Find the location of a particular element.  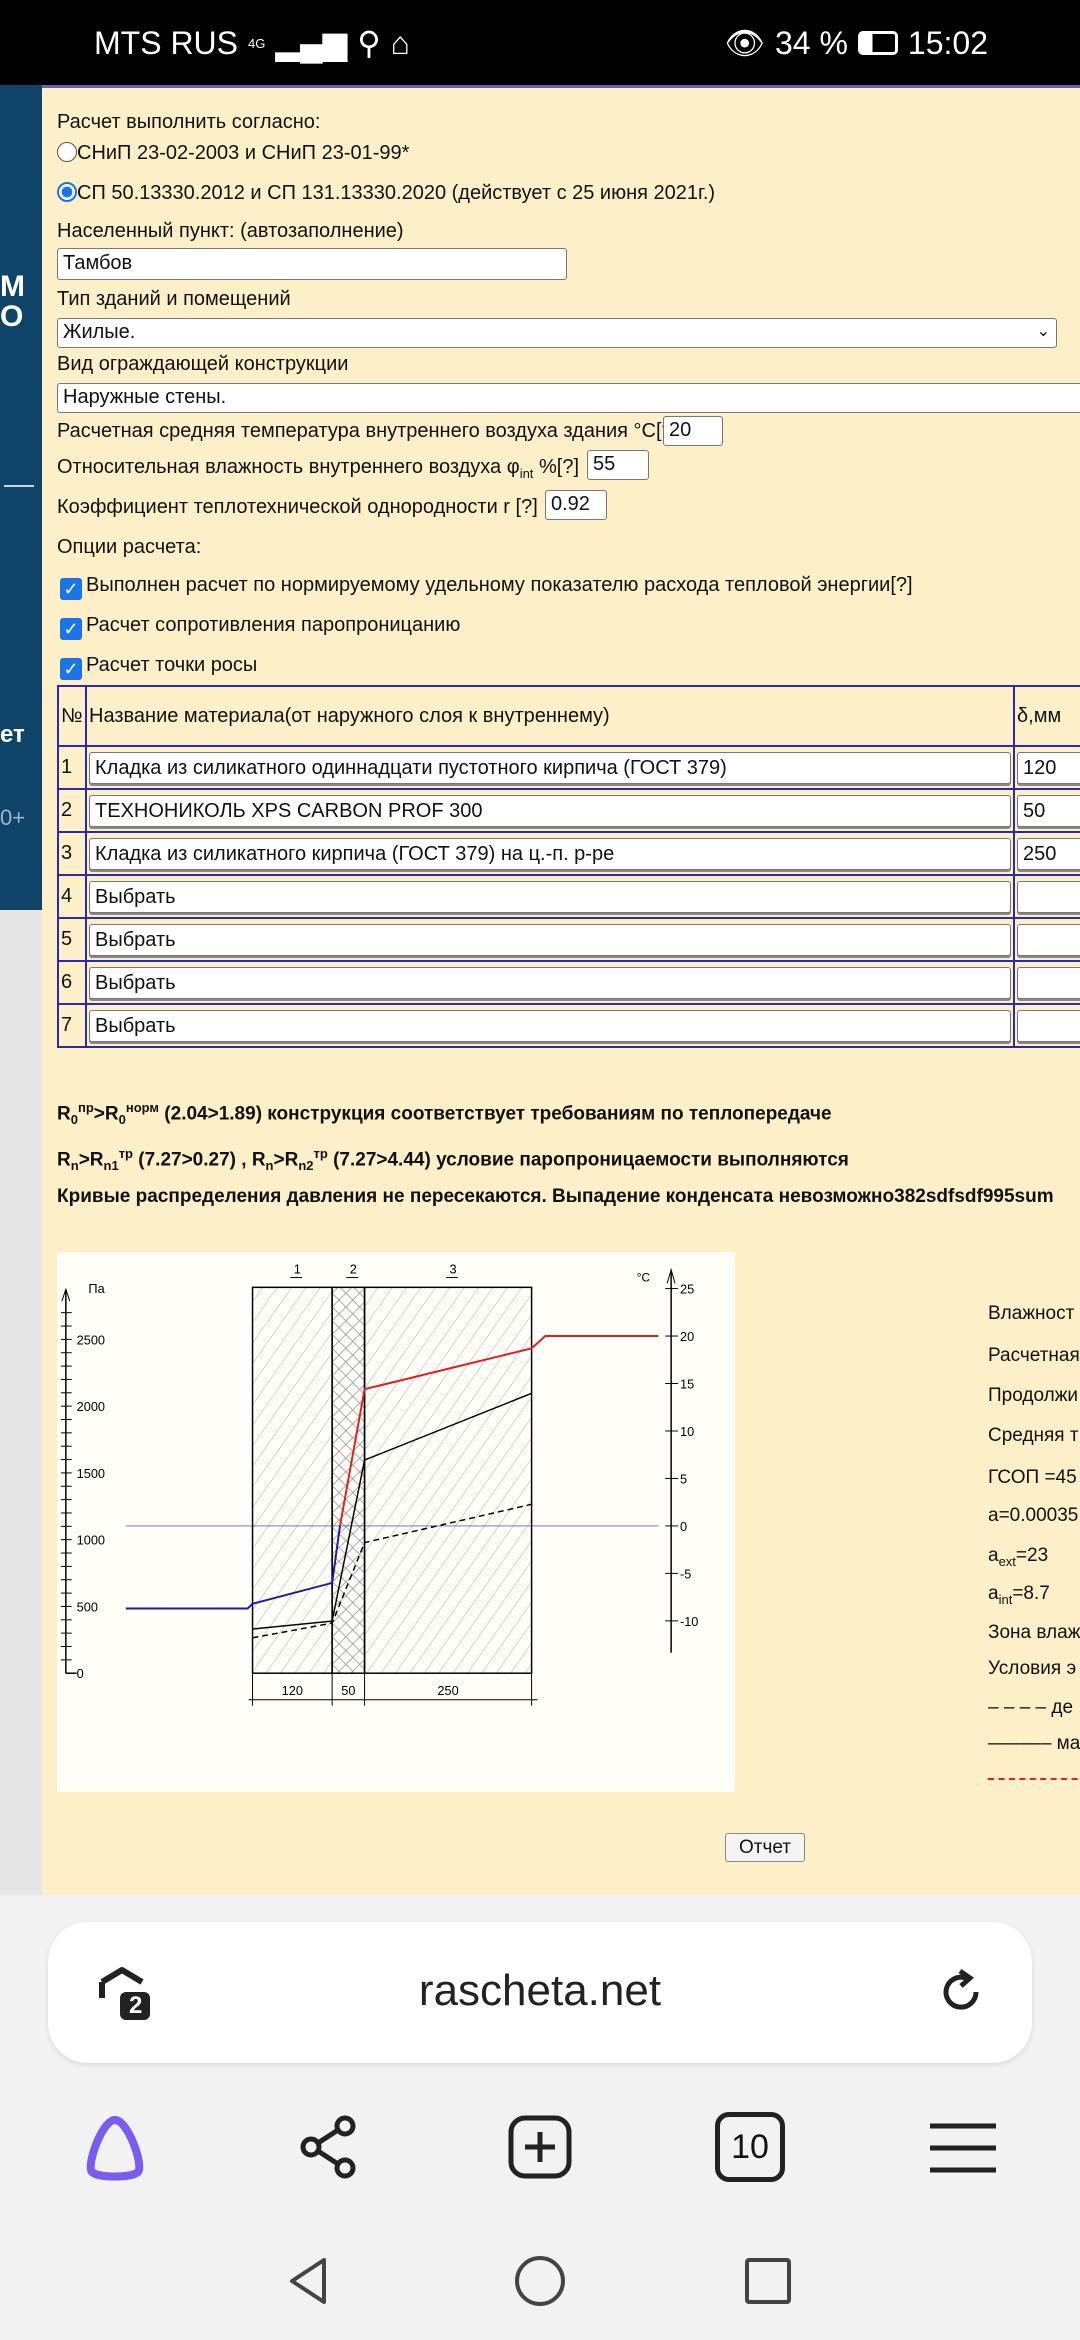

home-nav-icon is located at coordinates (540, 2281).